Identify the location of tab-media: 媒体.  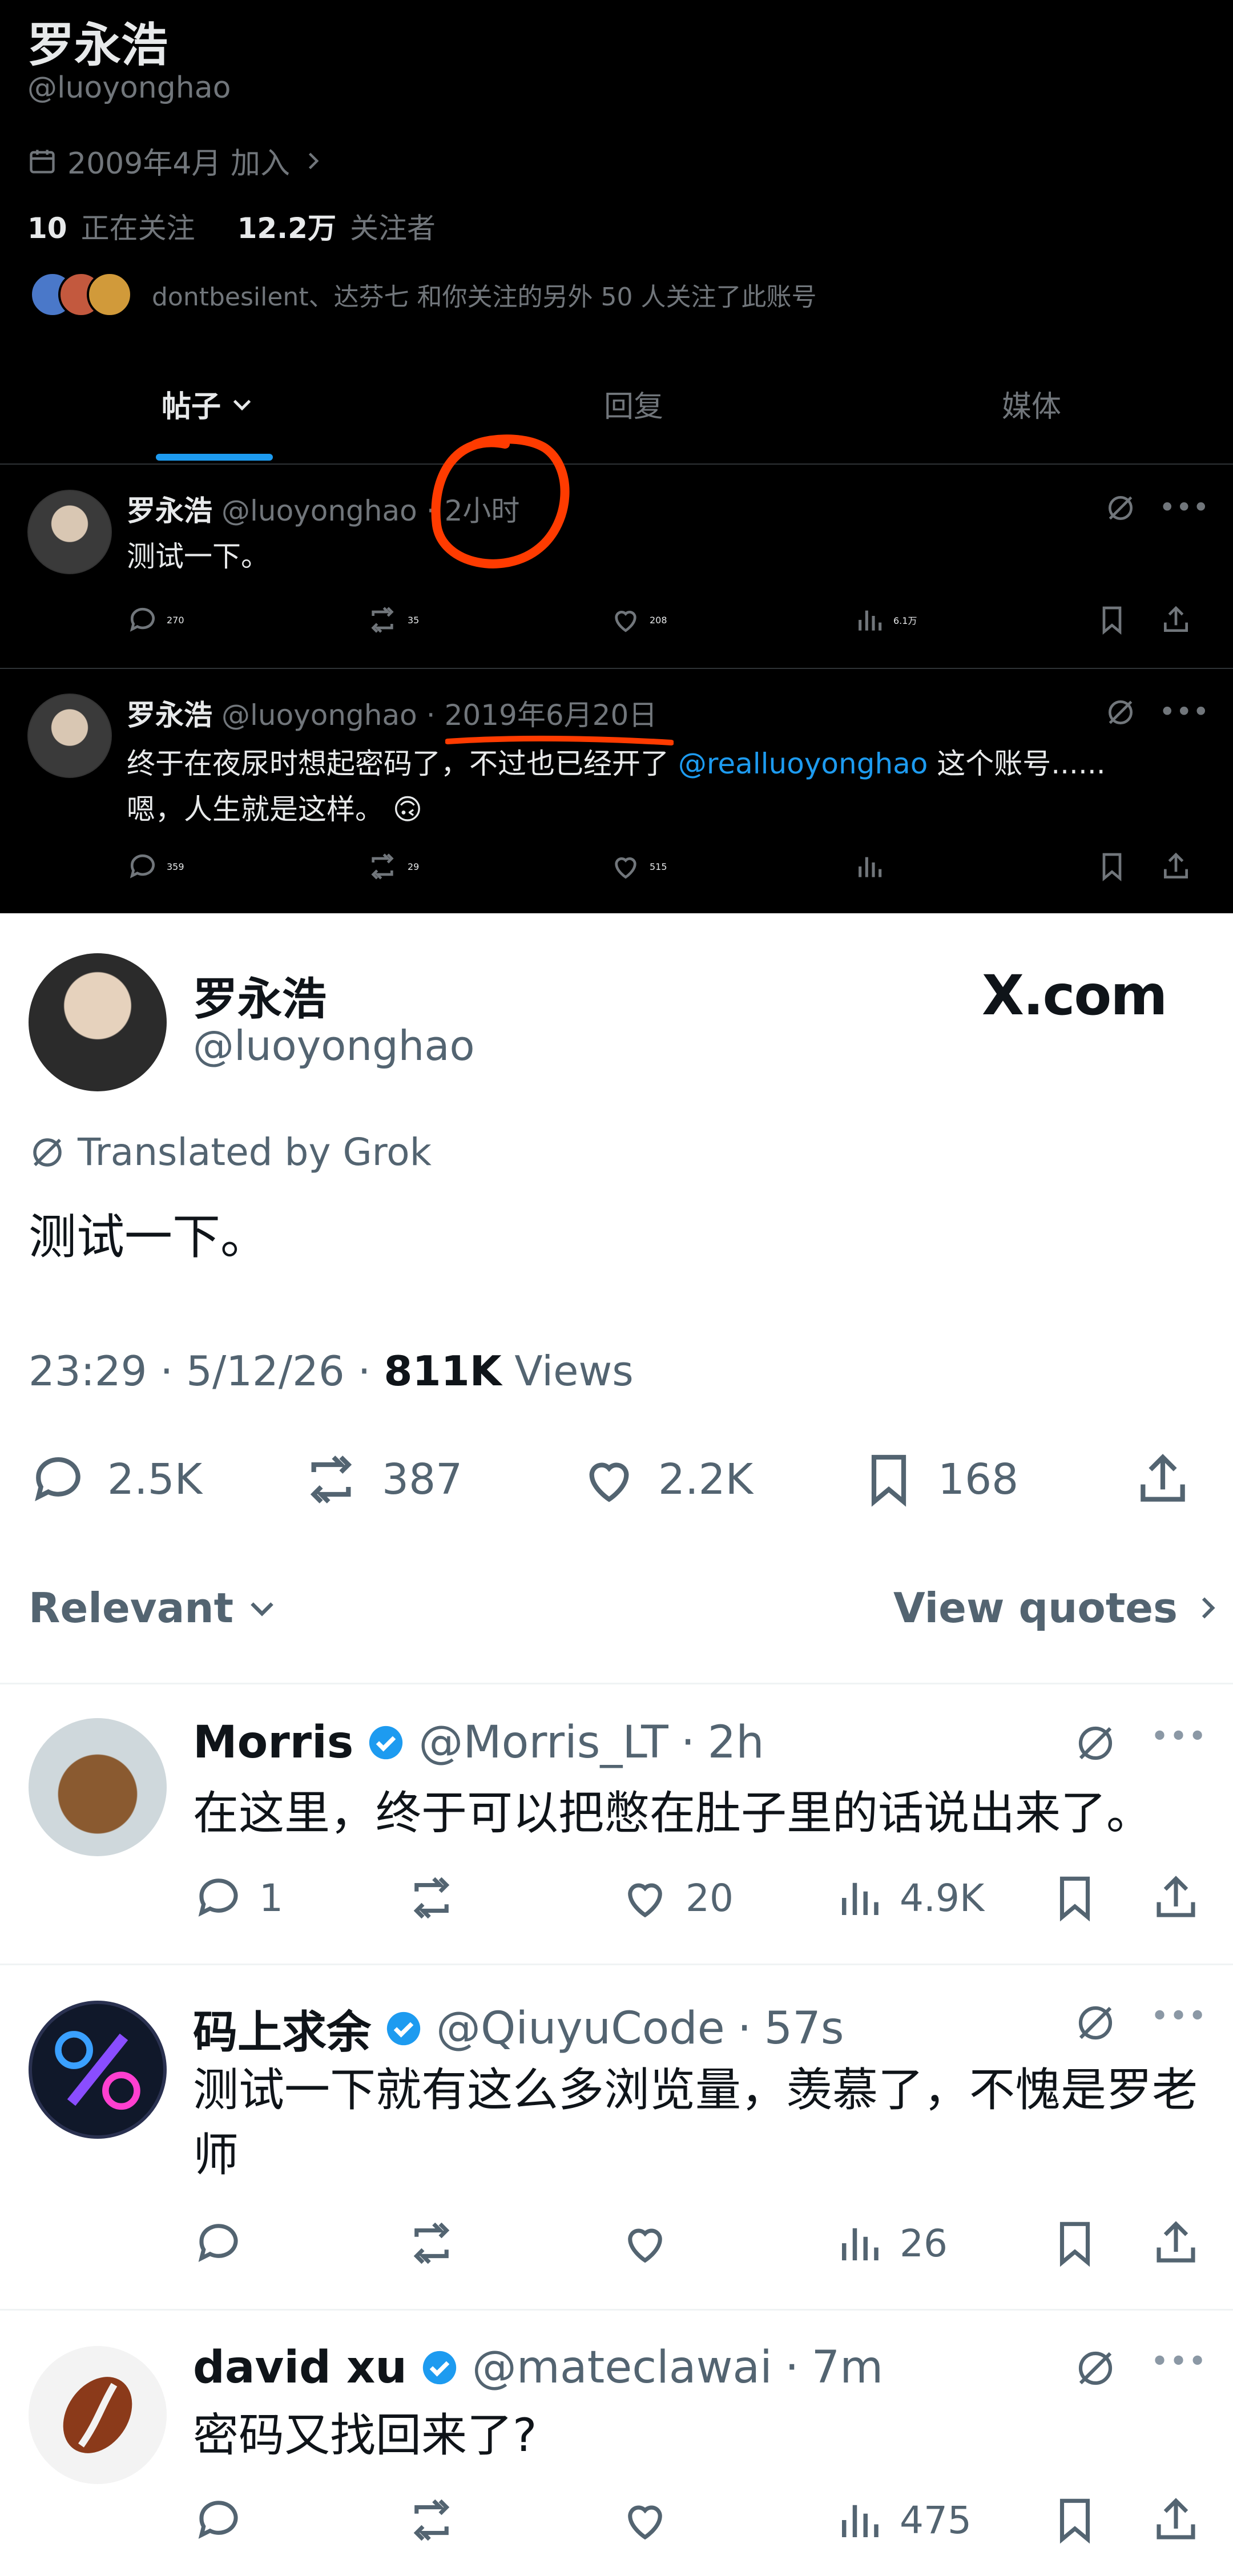
(1031, 404).